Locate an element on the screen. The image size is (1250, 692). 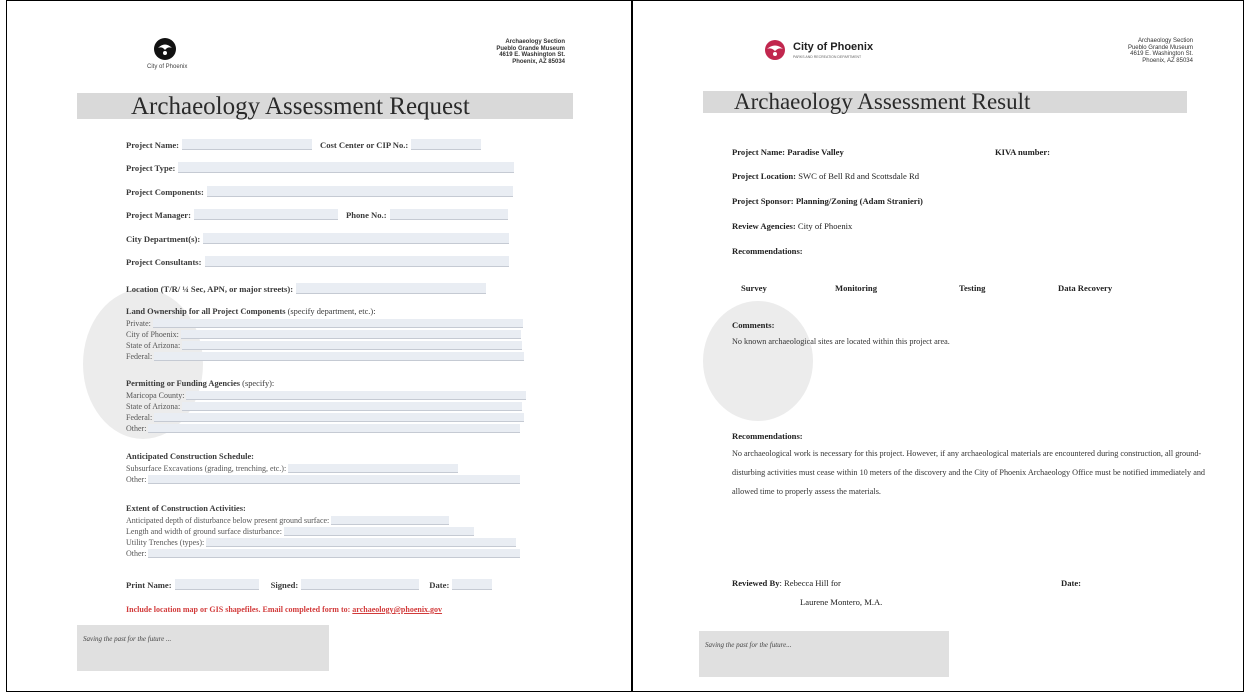
permitting-heading-bold: Permitting or Funding Agencies is located at coordinates (183, 383).